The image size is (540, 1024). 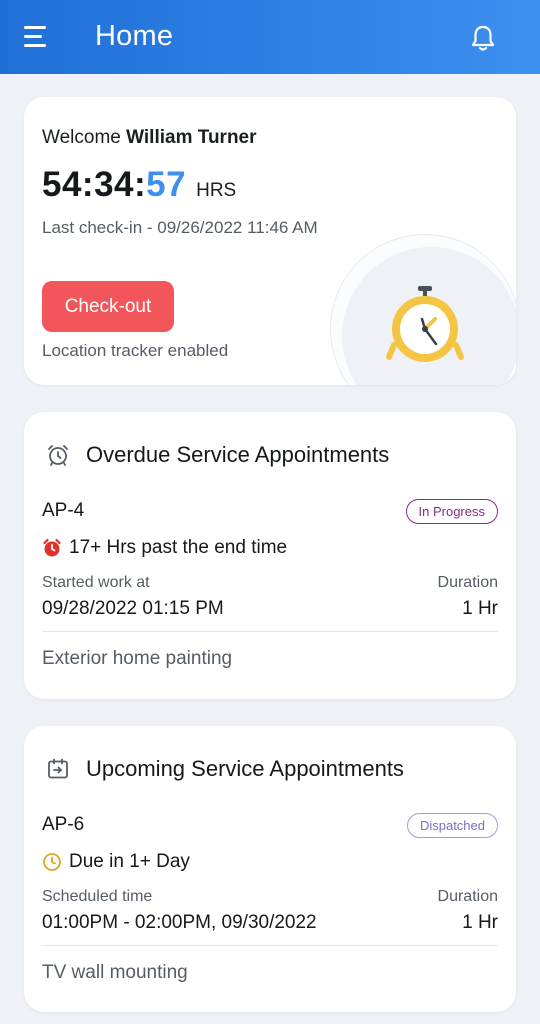 What do you see at coordinates (451, 511) in the screenshot?
I see `status-badge: In Progress` at bounding box center [451, 511].